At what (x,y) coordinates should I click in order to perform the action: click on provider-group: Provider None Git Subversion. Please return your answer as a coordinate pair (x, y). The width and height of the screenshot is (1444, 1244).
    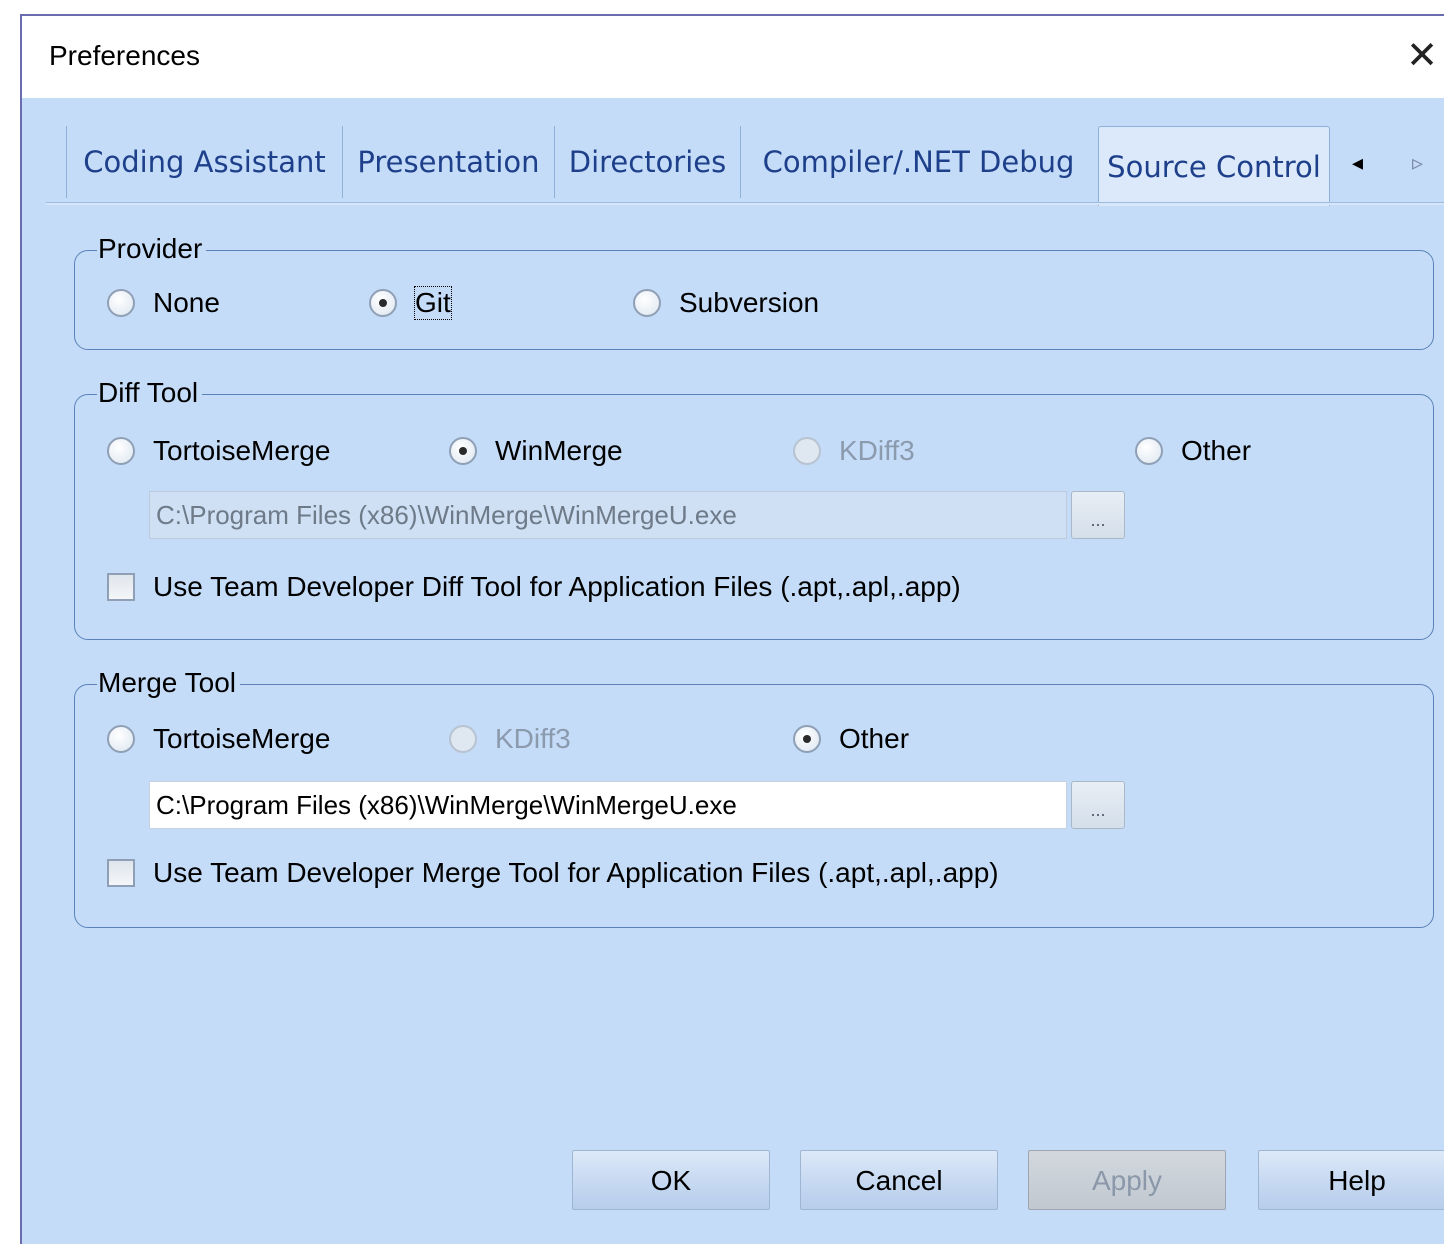
    Looking at the image, I should click on (754, 290).